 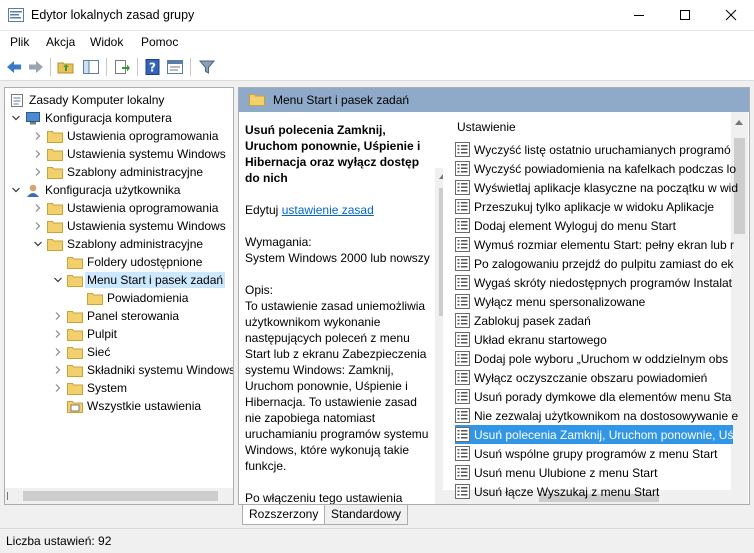 I want to click on tree-item: Zasady Komputer lokalny, so click(x=86, y=100).